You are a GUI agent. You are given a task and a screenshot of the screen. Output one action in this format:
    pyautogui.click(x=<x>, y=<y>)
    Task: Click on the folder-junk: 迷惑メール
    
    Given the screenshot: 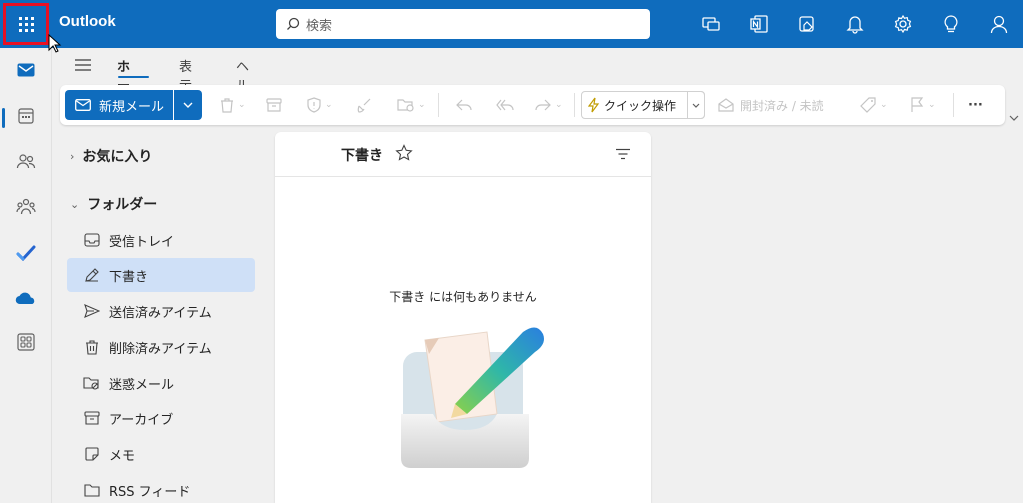 What is the action you would take?
    pyautogui.click(x=161, y=383)
    